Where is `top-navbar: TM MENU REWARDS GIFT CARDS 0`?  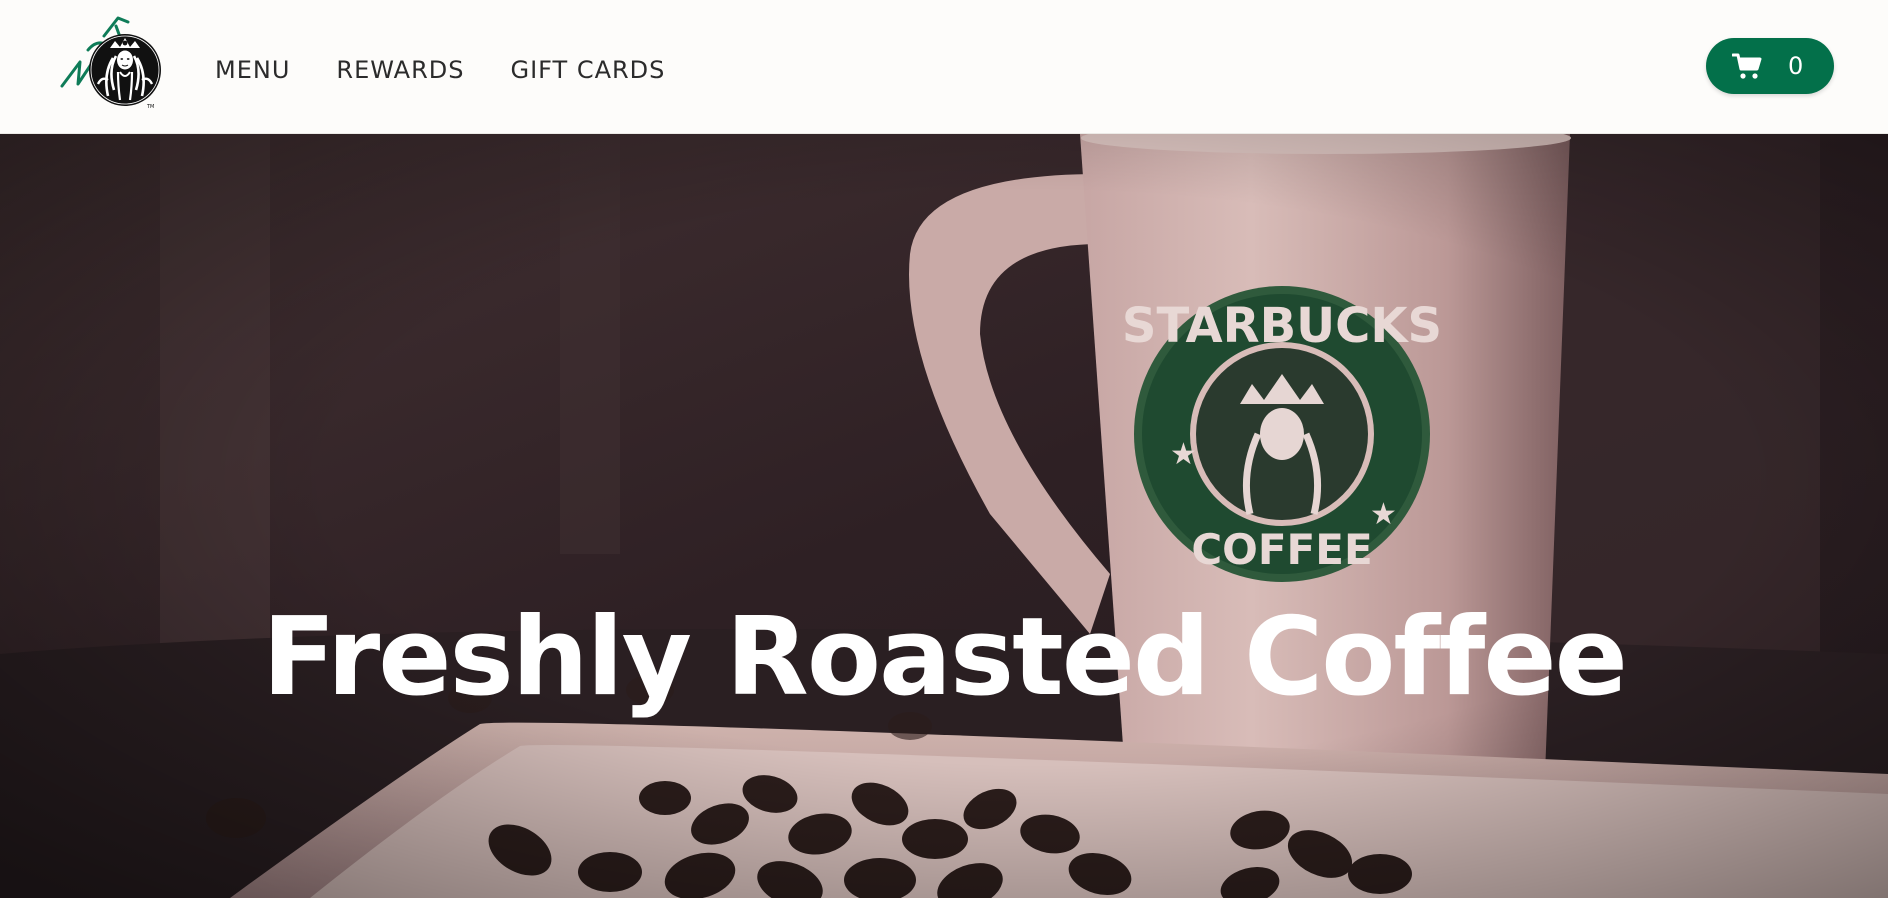 top-navbar: TM MENU REWARDS GIFT CARDS 0 is located at coordinates (944, 67).